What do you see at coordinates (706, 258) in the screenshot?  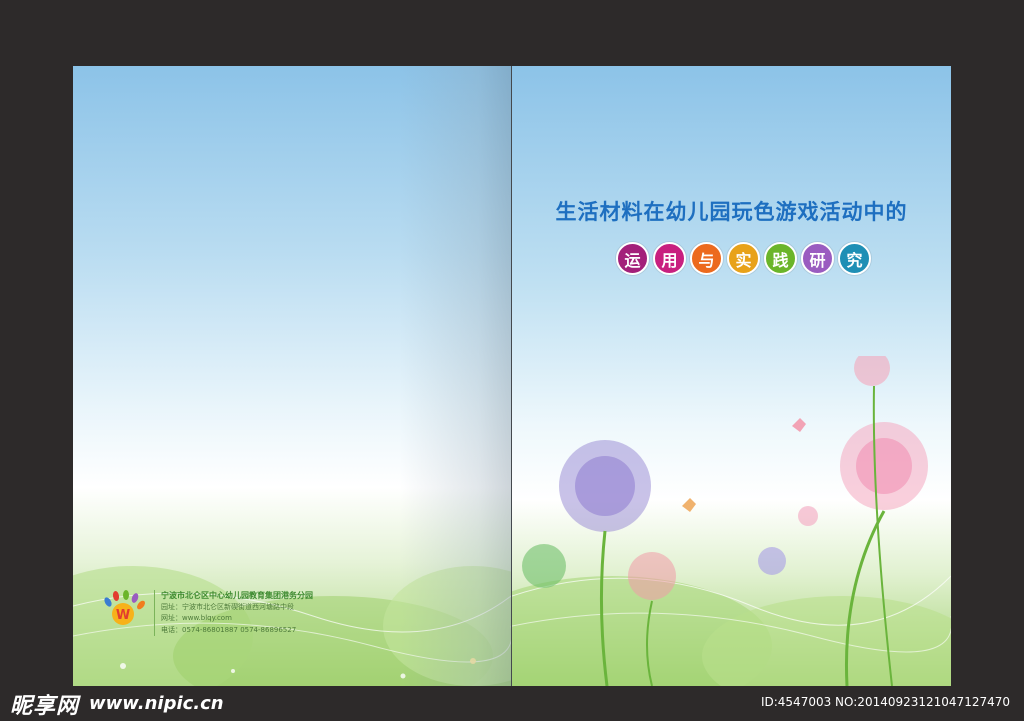 I see `subtitle-char: 与` at bounding box center [706, 258].